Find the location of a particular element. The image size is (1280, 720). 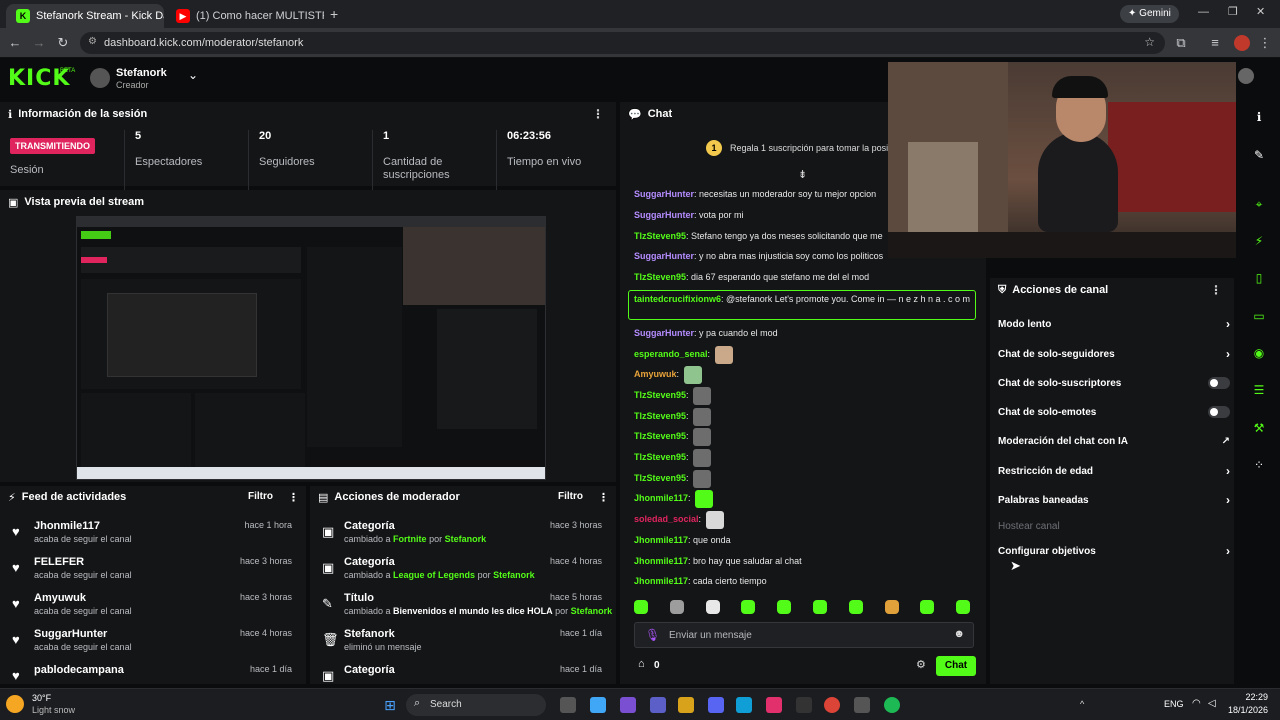

spotify-icon is located at coordinates (892, 705).